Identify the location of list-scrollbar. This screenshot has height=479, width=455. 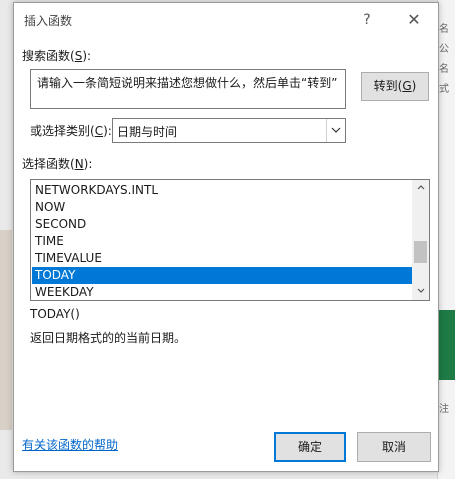
(420, 240).